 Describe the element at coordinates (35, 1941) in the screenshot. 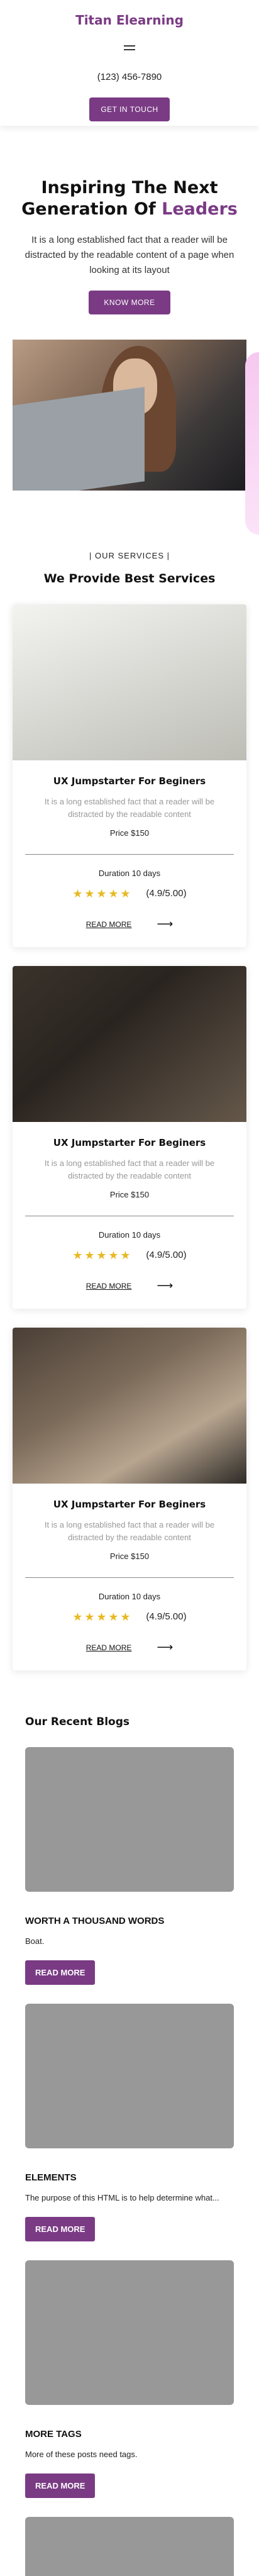

I see `blog-excerpt: Boat.` at that location.